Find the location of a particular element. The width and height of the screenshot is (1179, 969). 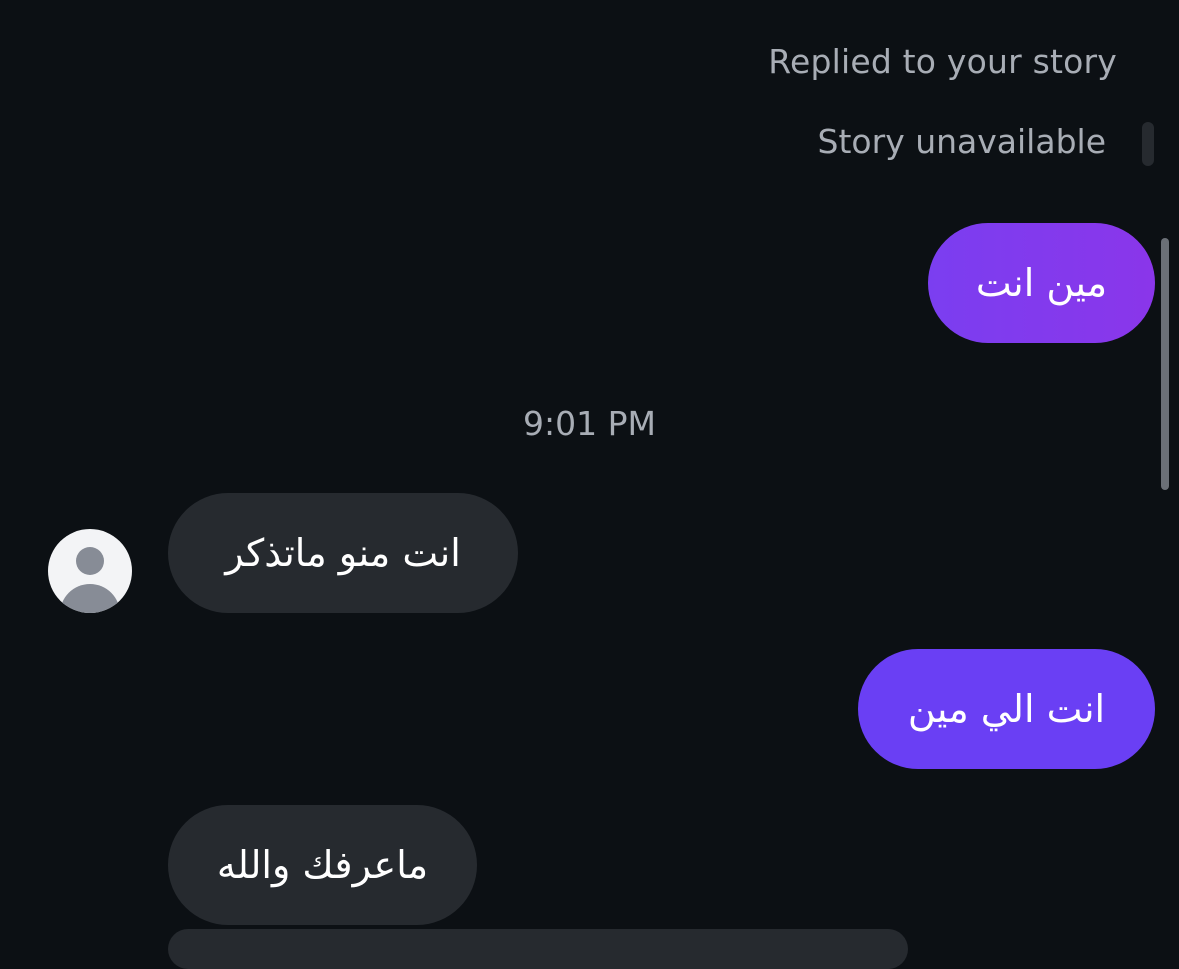

message-timestamp: 9:01 PM is located at coordinates (589, 423).